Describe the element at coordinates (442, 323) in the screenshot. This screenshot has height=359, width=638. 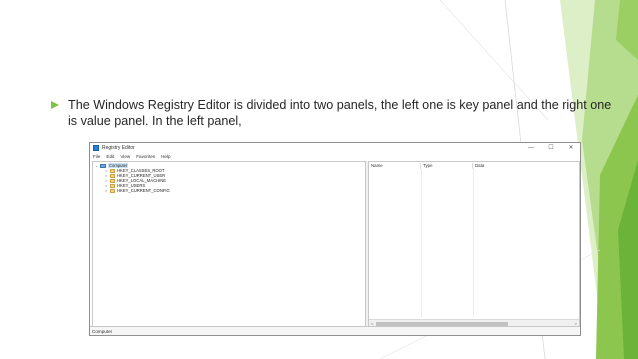
I see `scrollbar-thumb` at that location.